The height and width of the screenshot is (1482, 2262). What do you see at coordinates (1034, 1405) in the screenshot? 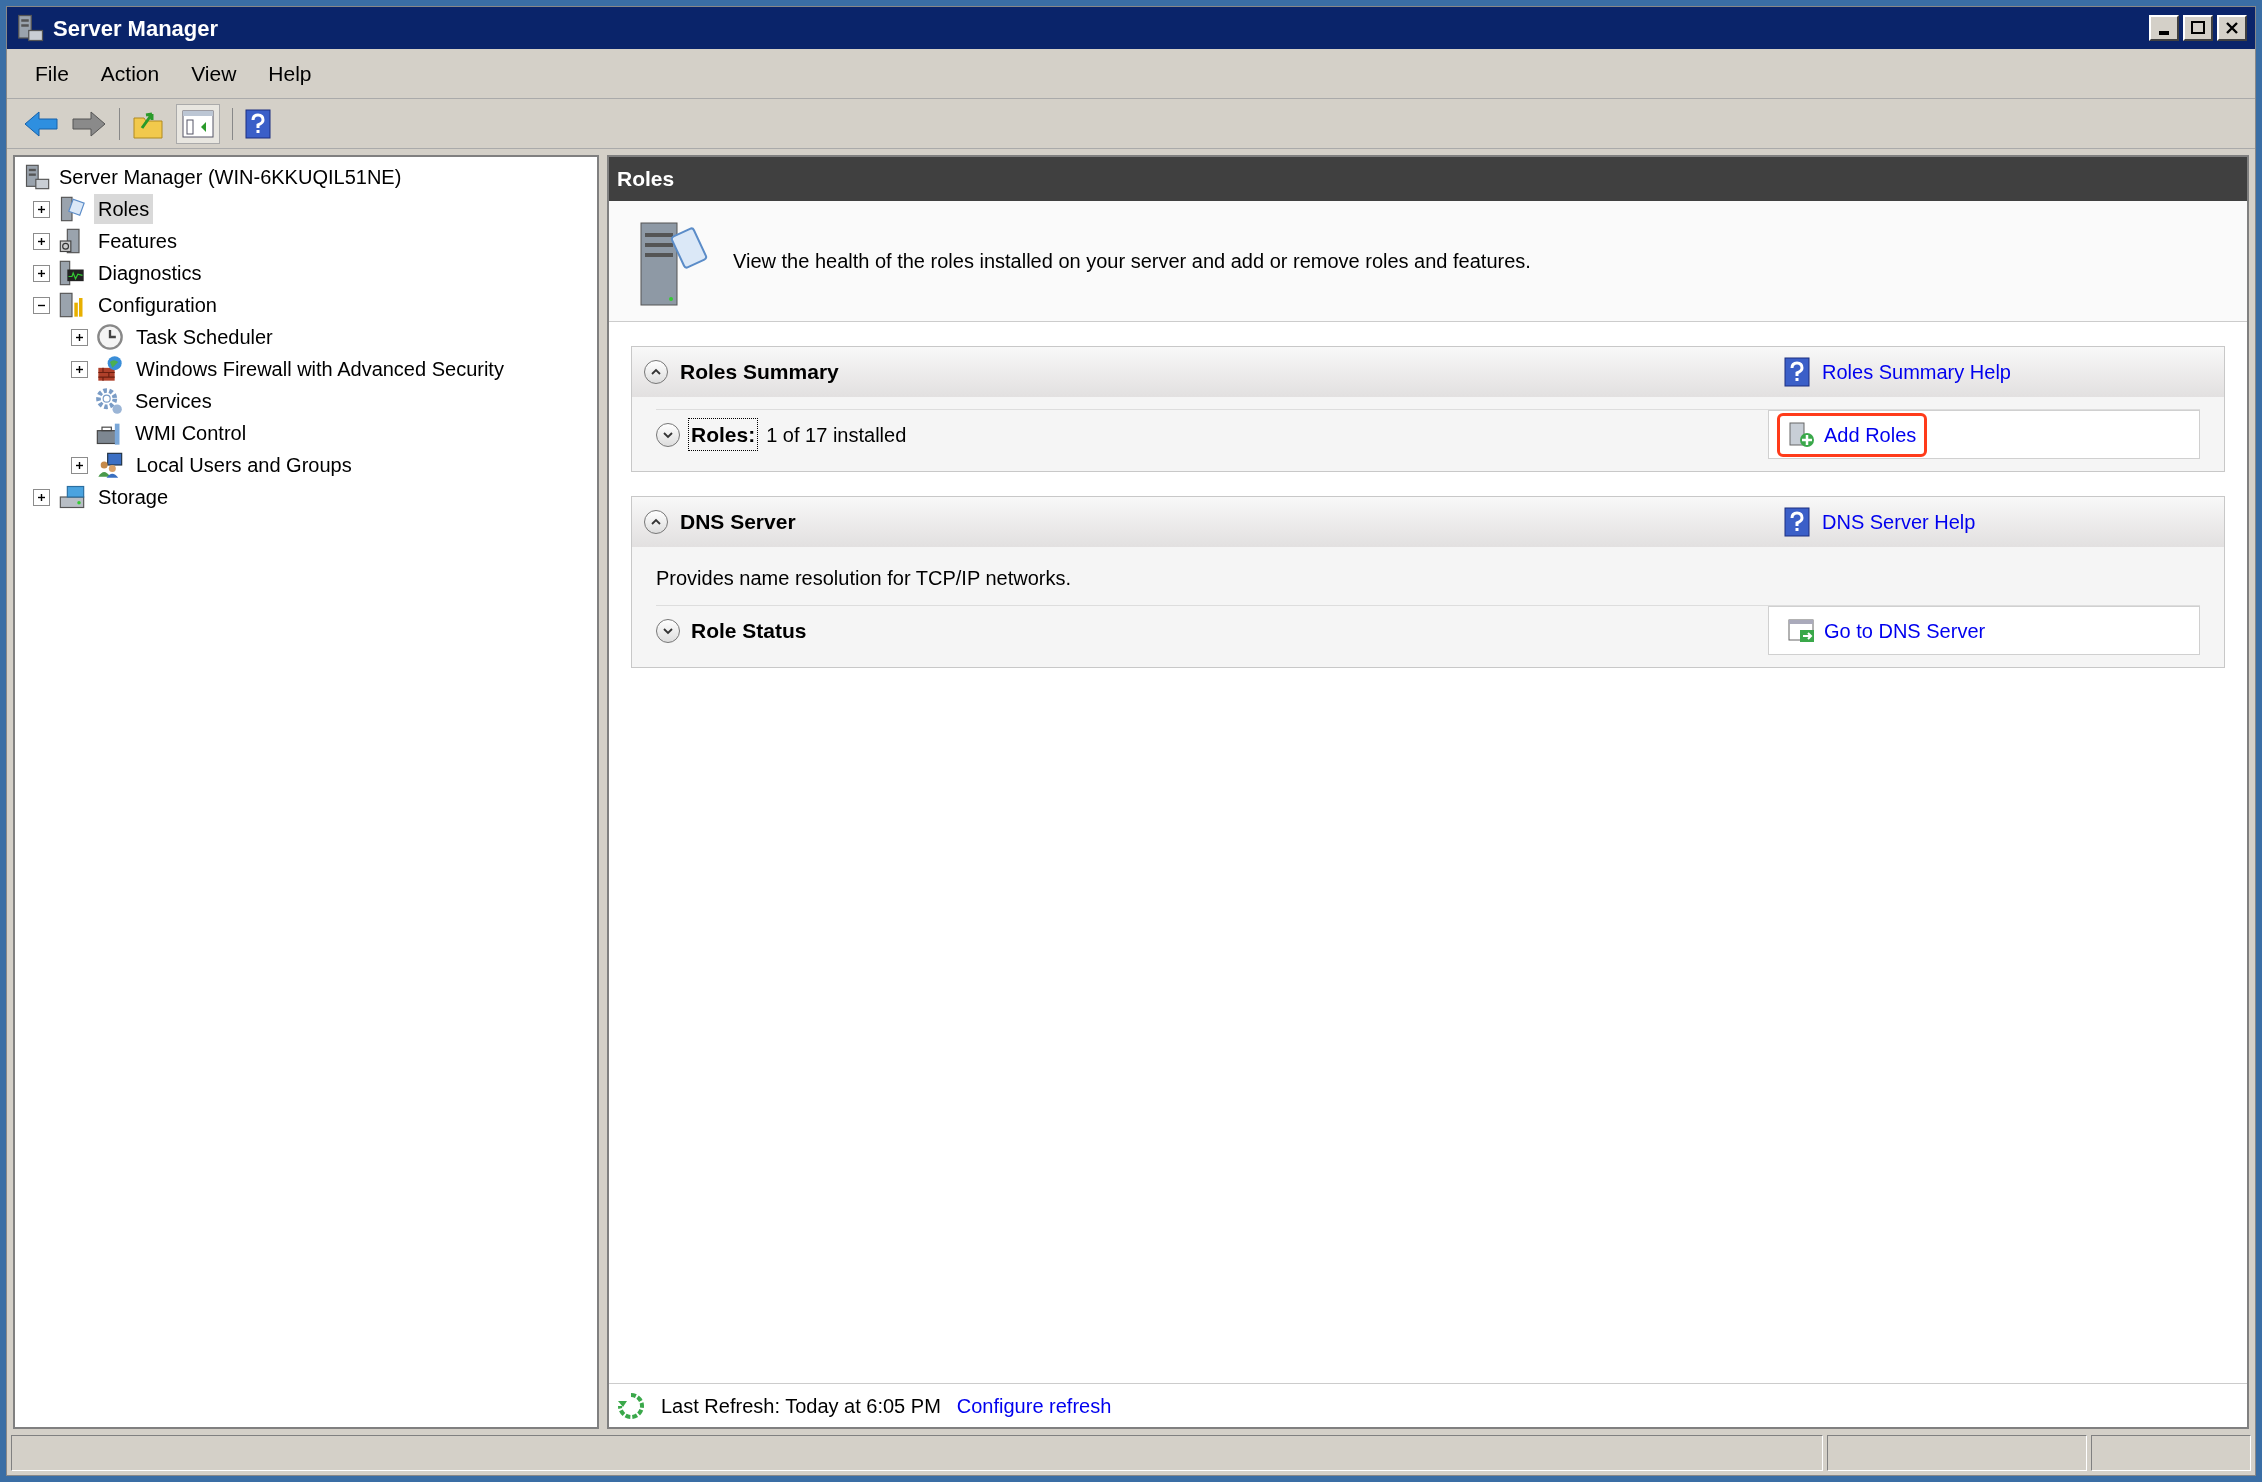
I see `configure-refresh-link: Configure refresh` at bounding box center [1034, 1405].